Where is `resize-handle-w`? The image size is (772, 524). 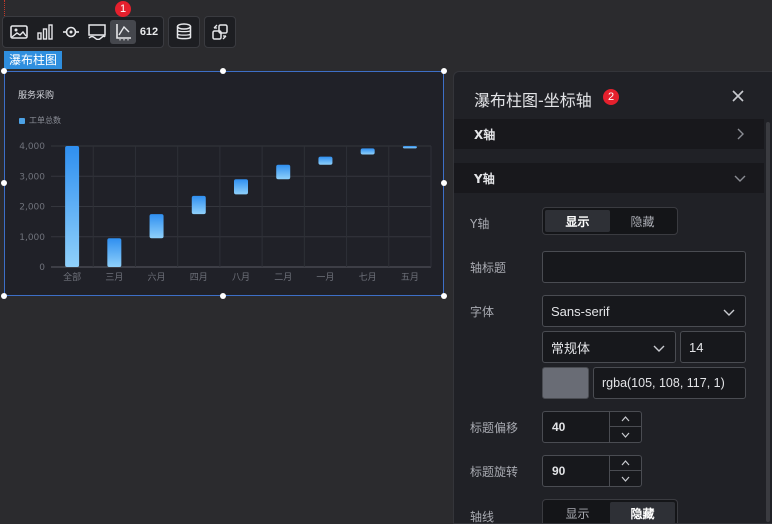 resize-handle-w is located at coordinates (4, 183).